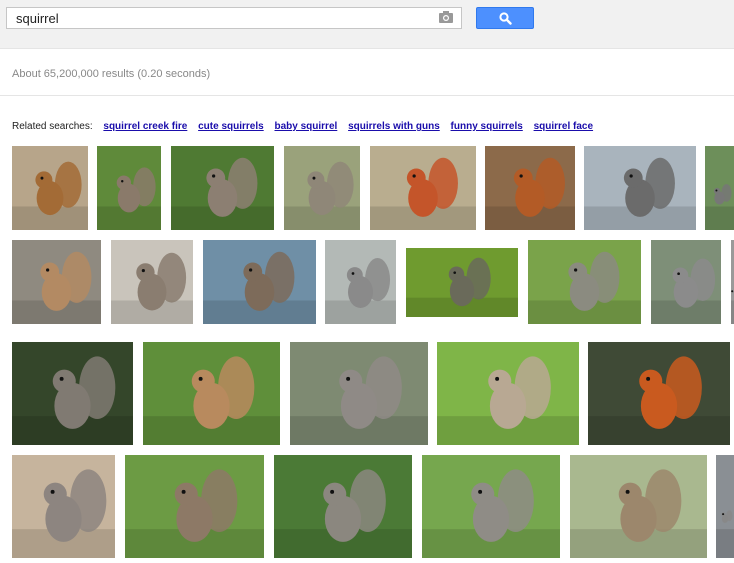 The height and width of the screenshot is (563, 734). What do you see at coordinates (367, 95) in the screenshot?
I see `divider` at bounding box center [367, 95].